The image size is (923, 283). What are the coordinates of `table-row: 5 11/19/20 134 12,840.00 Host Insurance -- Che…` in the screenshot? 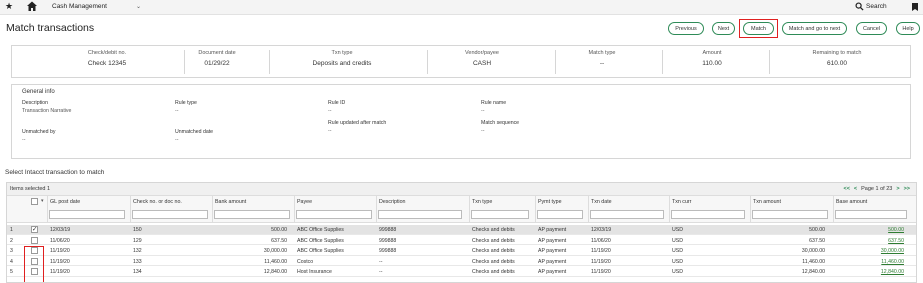 It's located at (461, 272).